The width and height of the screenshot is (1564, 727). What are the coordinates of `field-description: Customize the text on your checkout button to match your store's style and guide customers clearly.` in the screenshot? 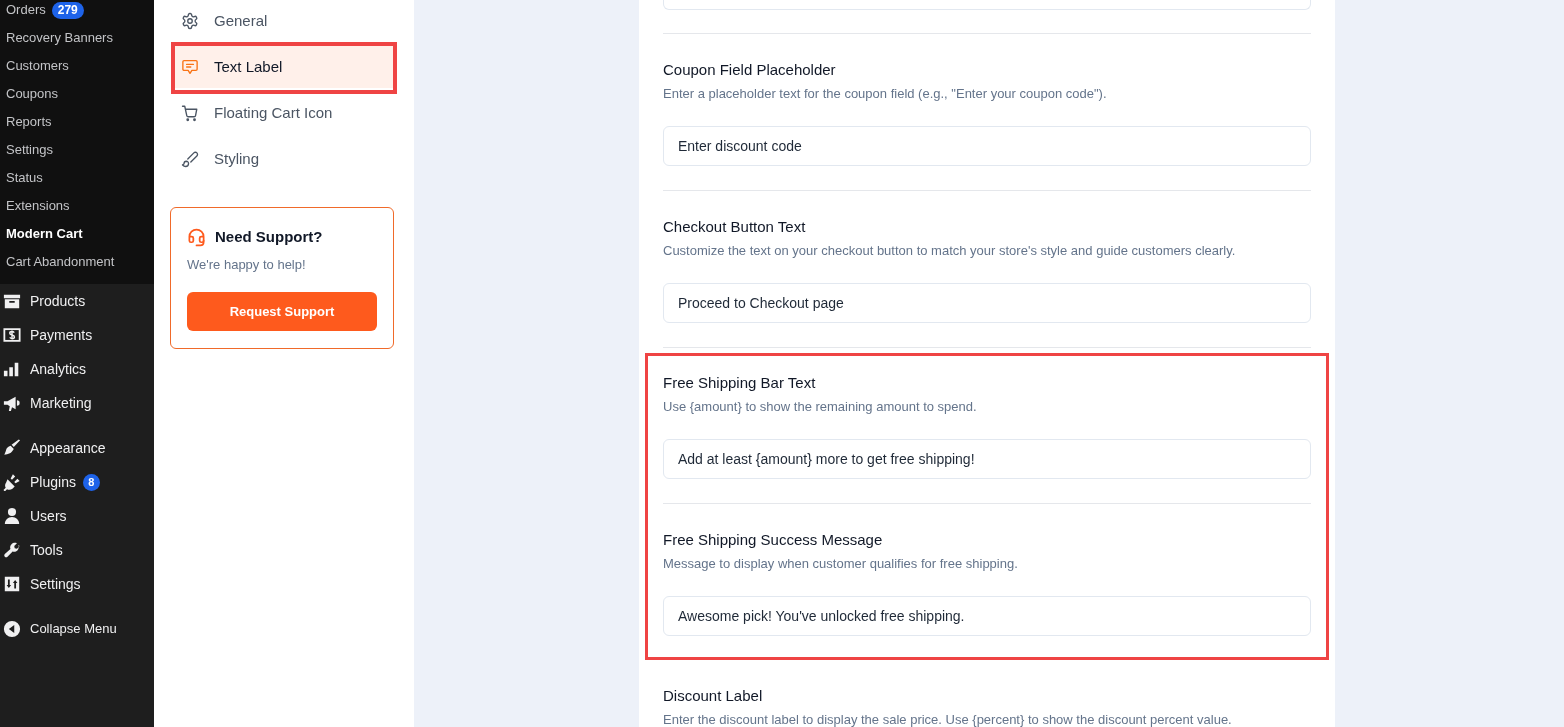 It's located at (950, 251).